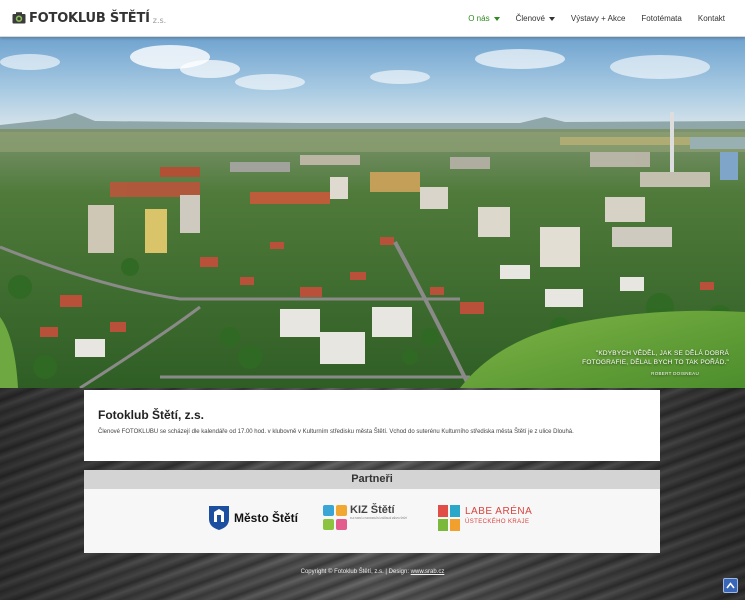 Image resolution: width=745 pixels, height=600 pixels. I want to click on nav-item-kontakt: Kontakt, so click(711, 18).